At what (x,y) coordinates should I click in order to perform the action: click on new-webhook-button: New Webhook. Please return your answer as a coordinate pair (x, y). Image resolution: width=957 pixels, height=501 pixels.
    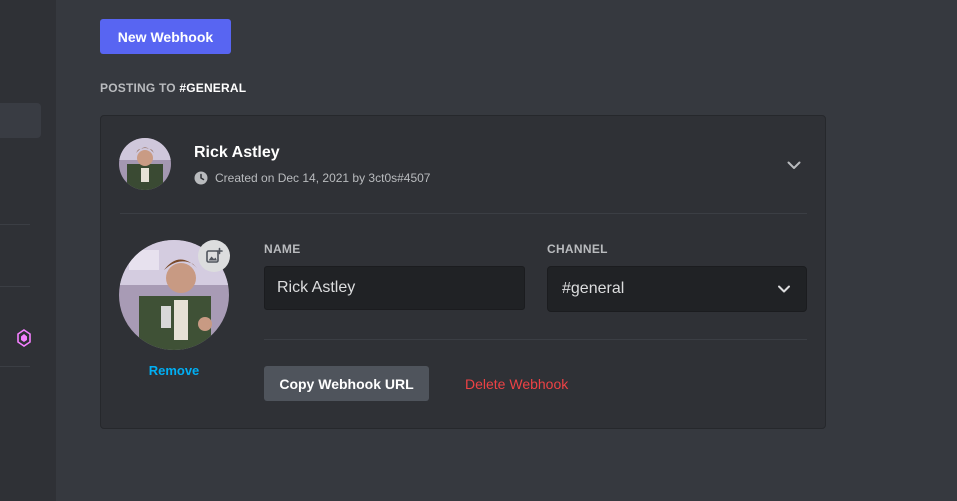
    Looking at the image, I should click on (165, 36).